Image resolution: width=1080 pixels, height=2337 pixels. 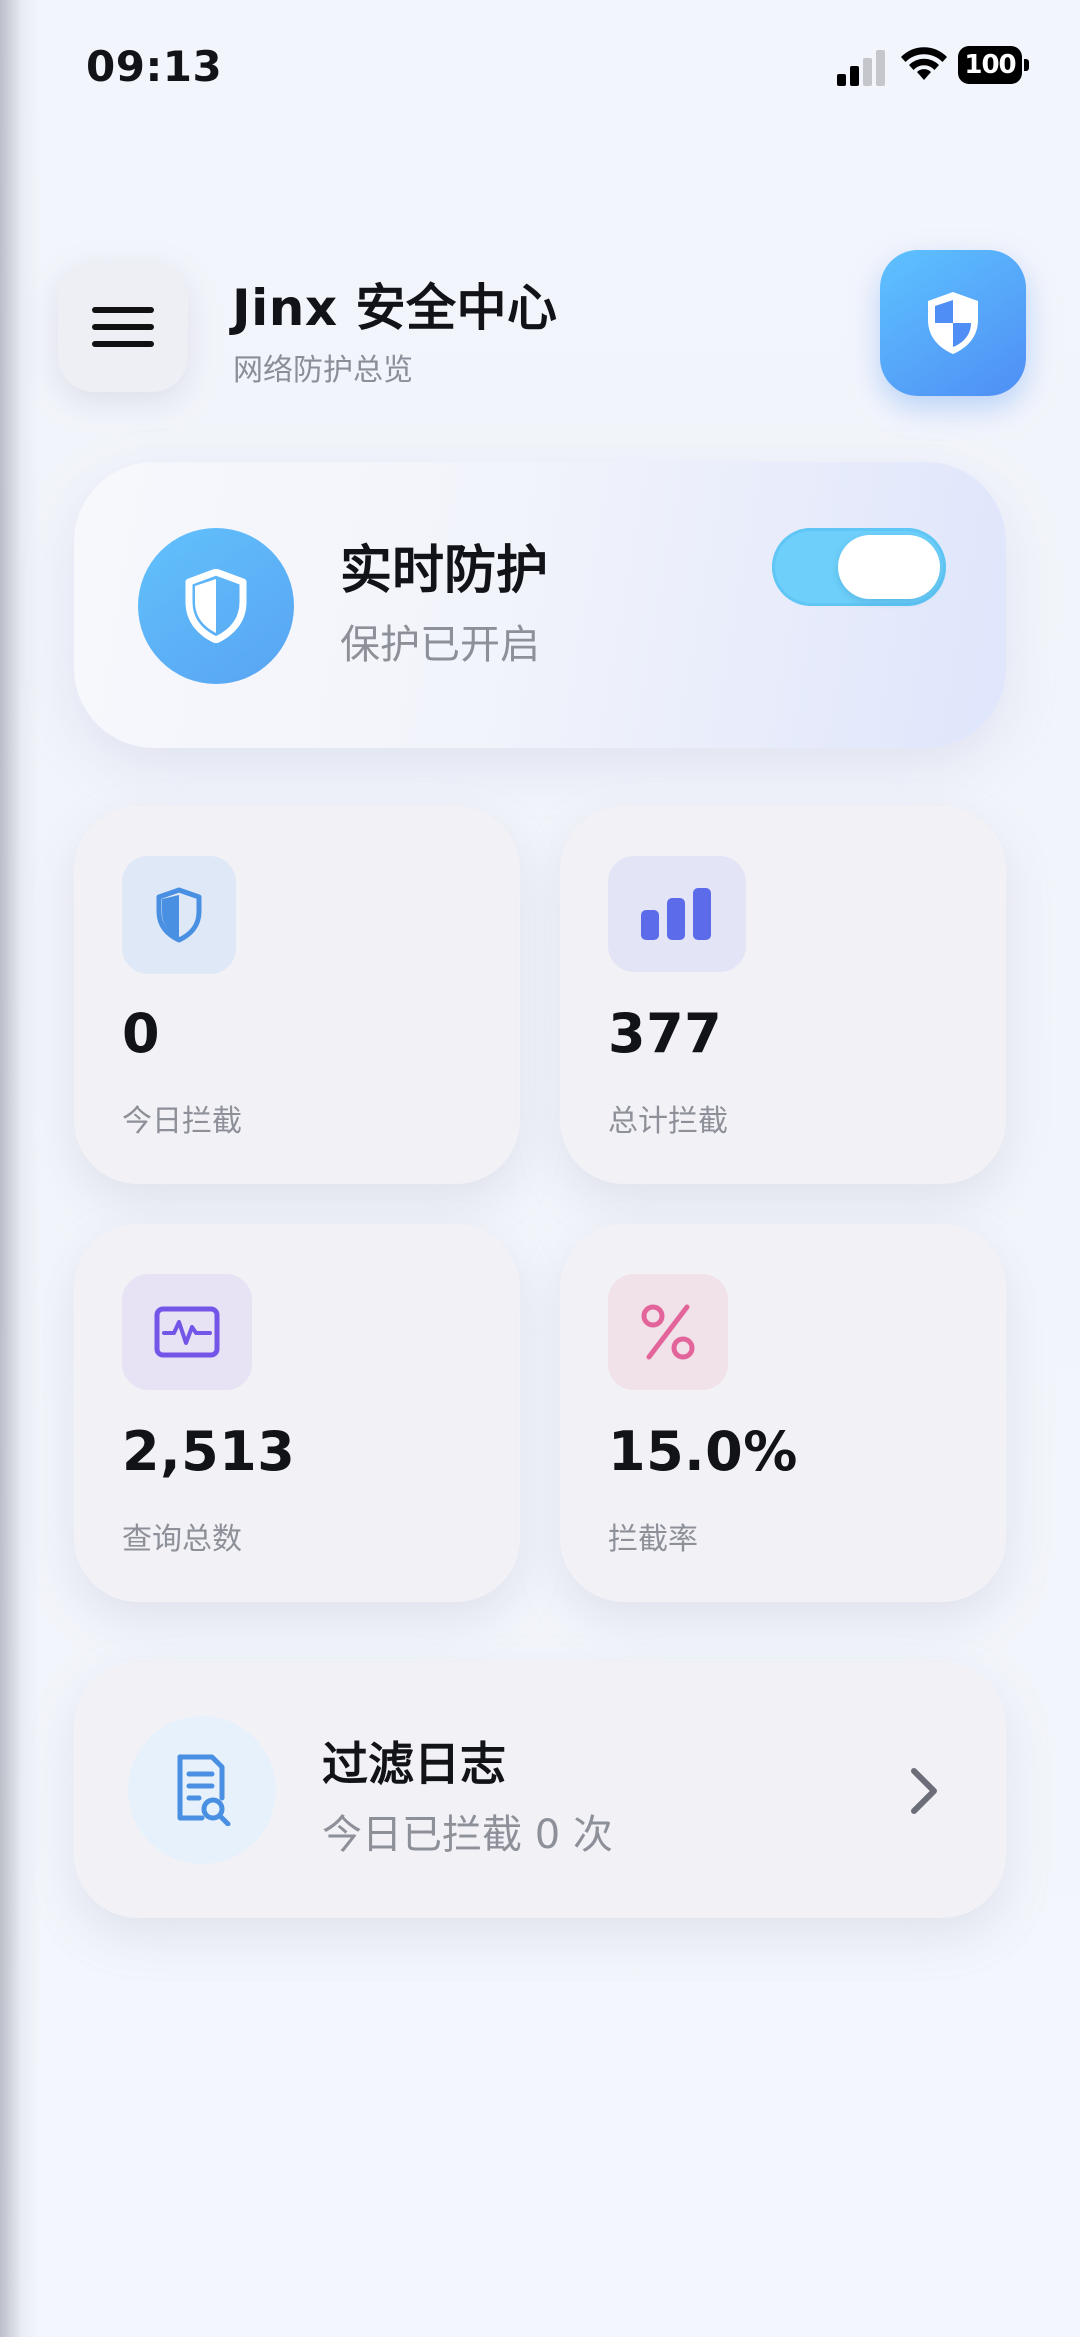 I want to click on toggle-knob, so click(x=889, y=567).